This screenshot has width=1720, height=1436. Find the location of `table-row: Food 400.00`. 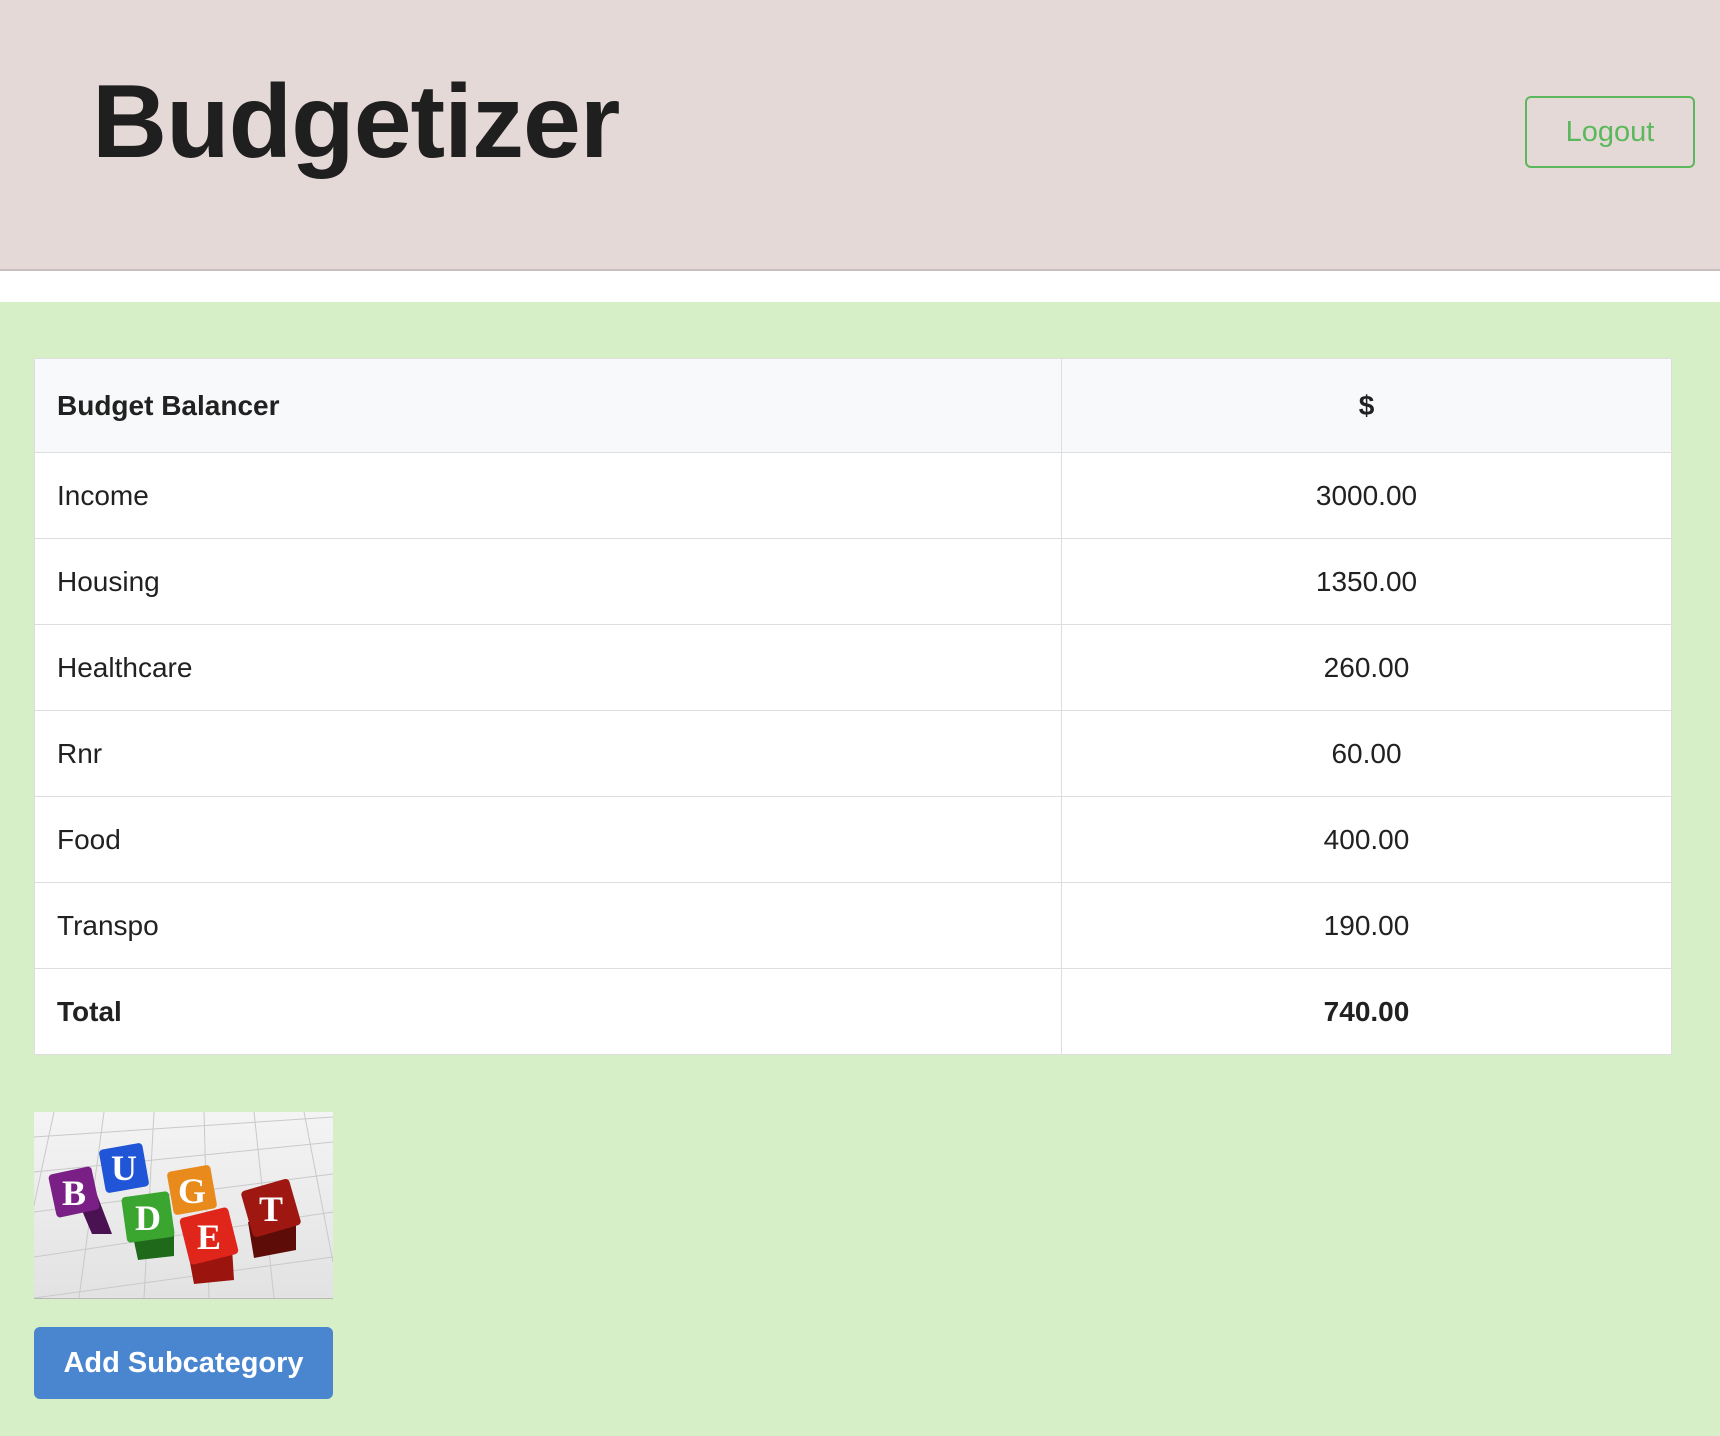

table-row: Food 400.00 is located at coordinates (853, 839).